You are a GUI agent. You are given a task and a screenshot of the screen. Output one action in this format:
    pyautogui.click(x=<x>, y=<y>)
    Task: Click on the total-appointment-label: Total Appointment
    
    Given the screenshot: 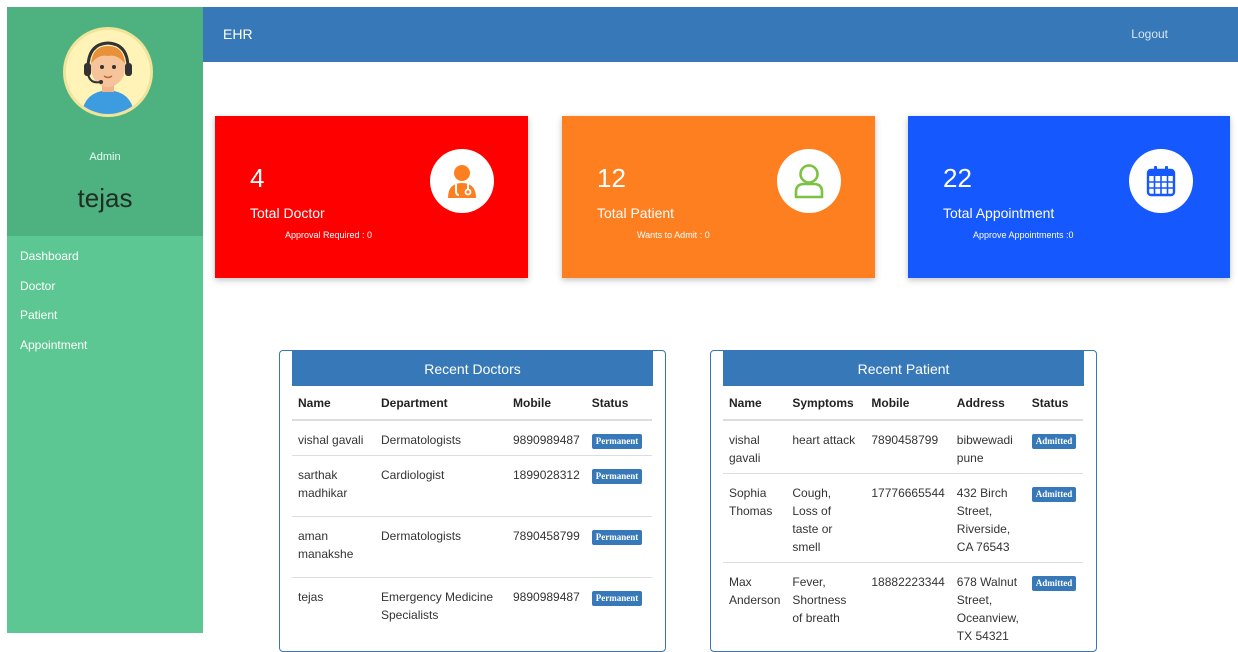 What is the action you would take?
    pyautogui.click(x=999, y=213)
    